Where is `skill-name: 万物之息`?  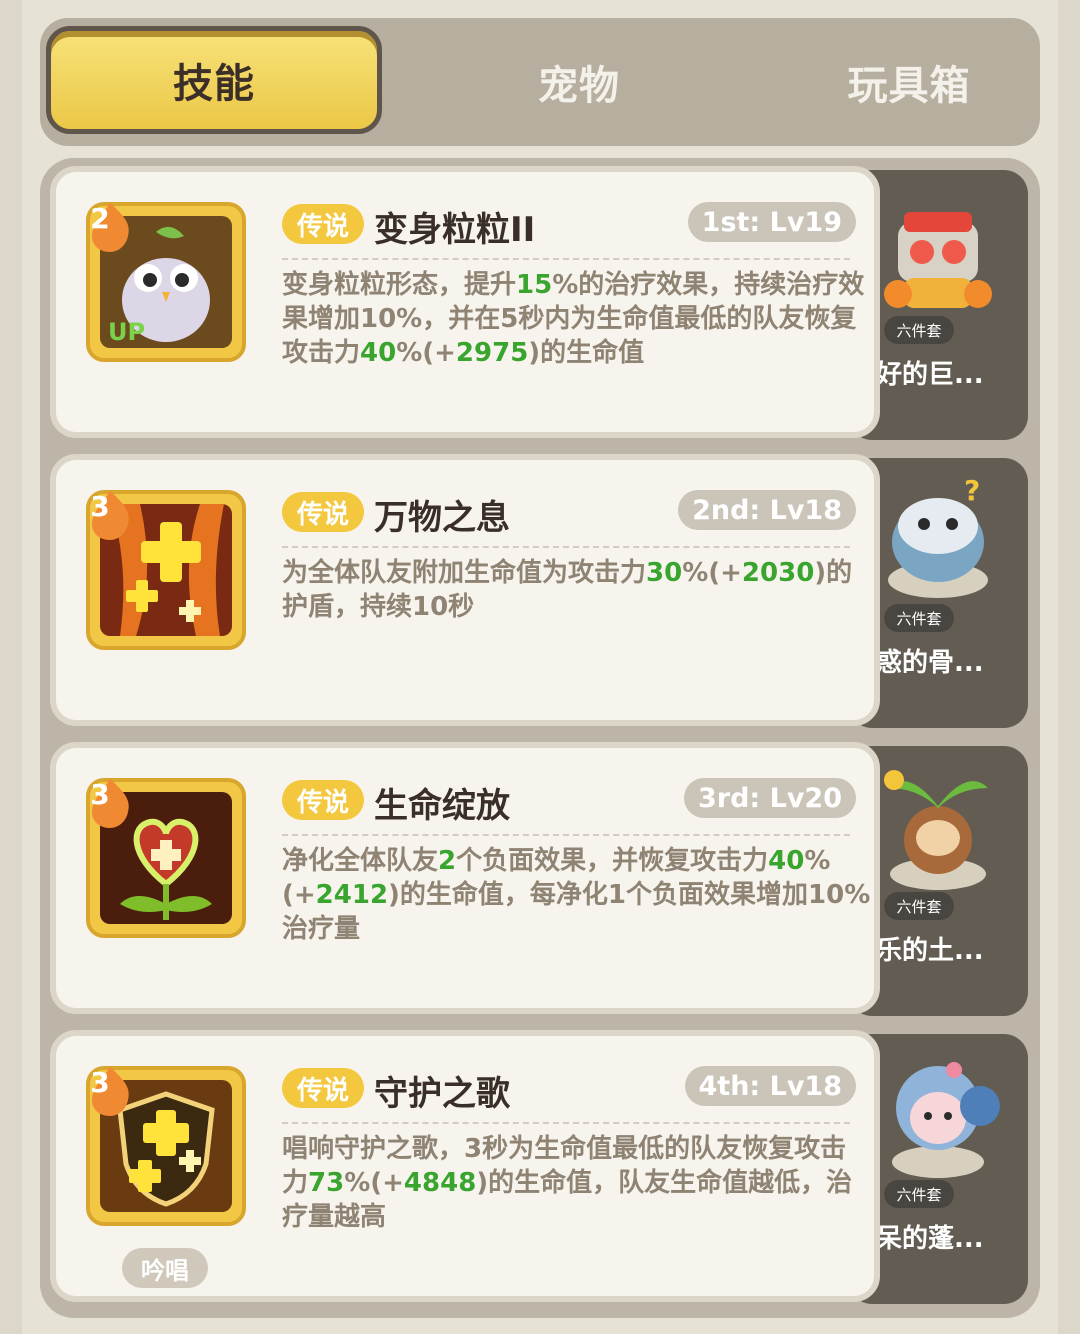 skill-name: 万物之息 is located at coordinates (442, 518).